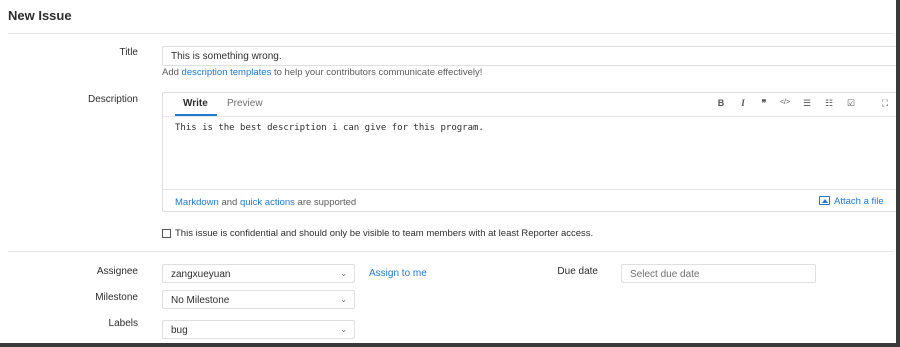  Describe the element at coordinates (245, 103) in the screenshot. I see `tab-preview: Preview` at that location.